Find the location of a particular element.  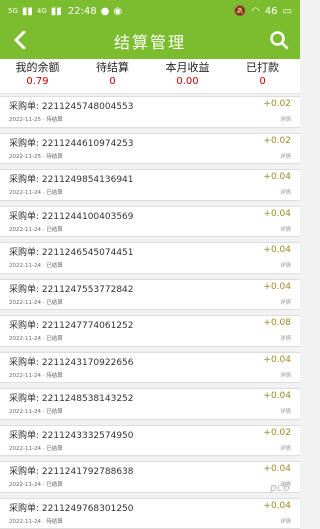

status-right: 🔕 ◠ 46 ▭ is located at coordinates (263, 11).